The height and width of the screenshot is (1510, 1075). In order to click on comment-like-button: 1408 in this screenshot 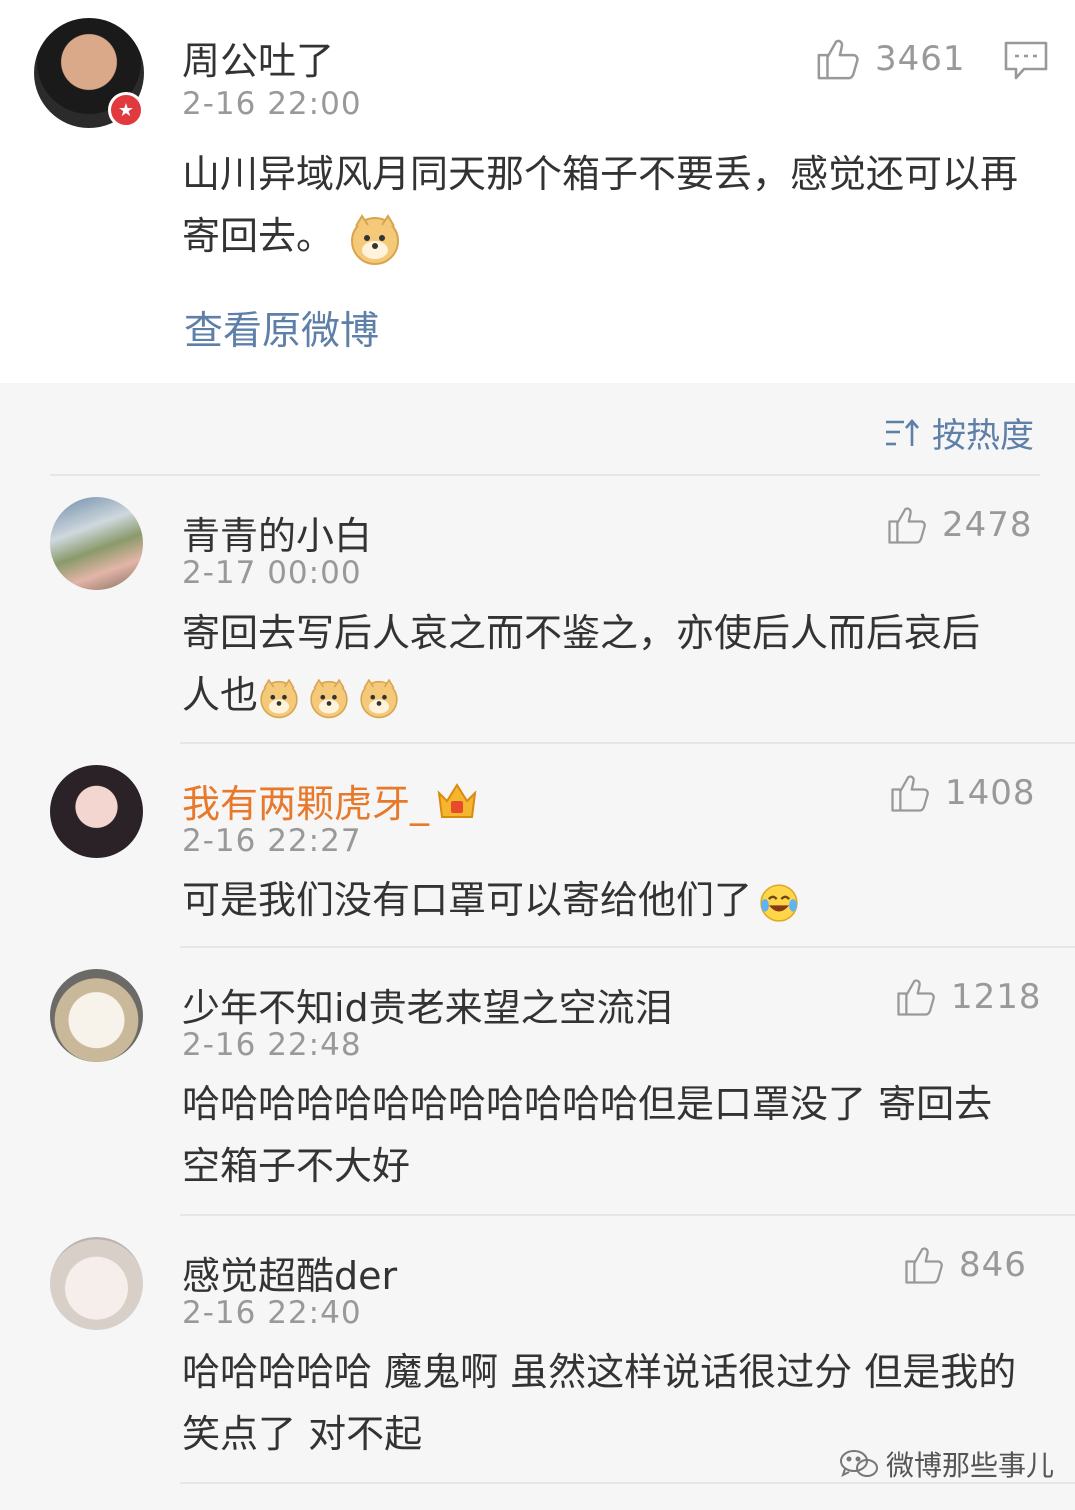, I will do `click(962, 793)`.